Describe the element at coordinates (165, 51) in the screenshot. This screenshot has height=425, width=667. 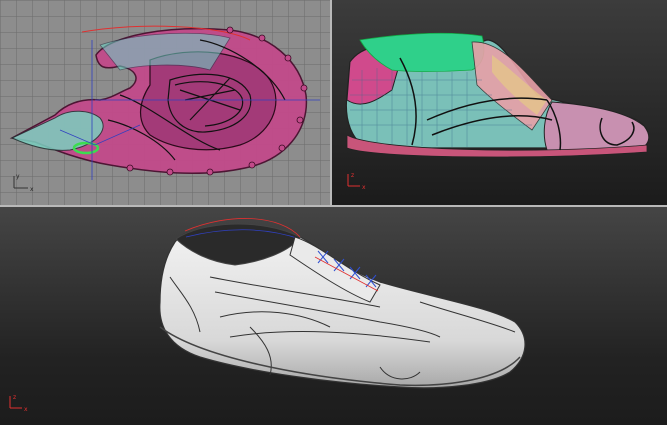
I see `mesh-overlay` at that location.